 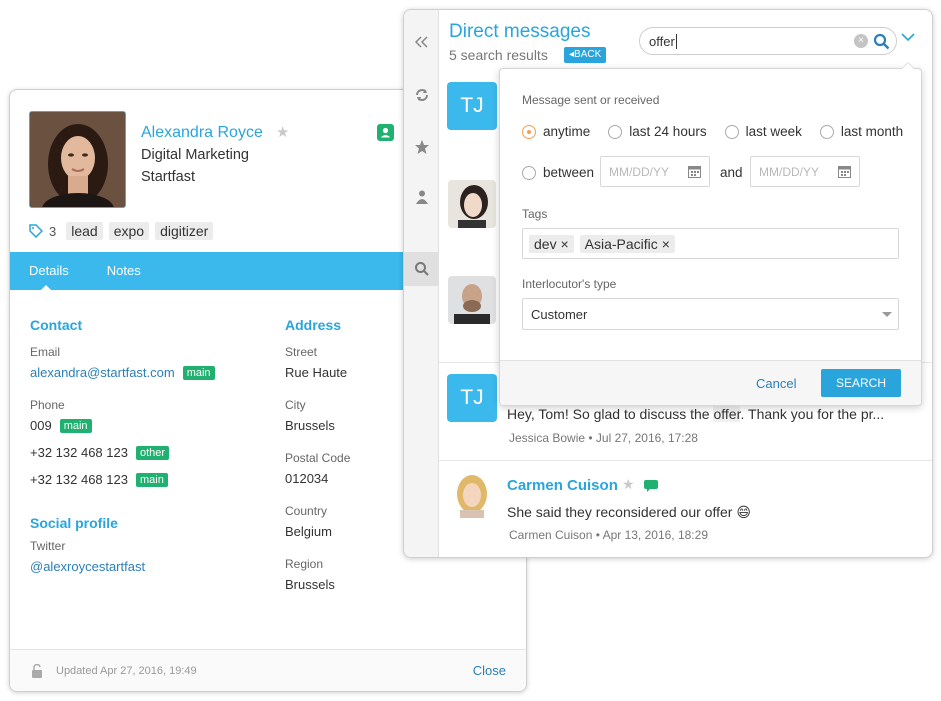 What do you see at coordinates (84, 231) in the screenshot?
I see `tag-chip: lead` at bounding box center [84, 231].